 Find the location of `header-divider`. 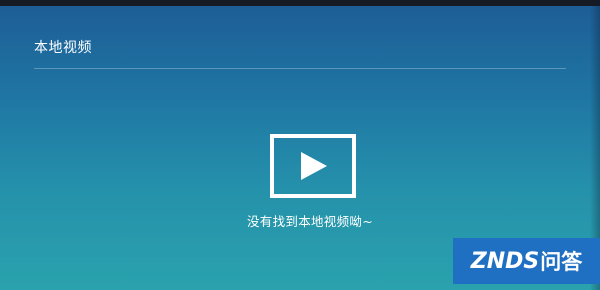

header-divider is located at coordinates (300, 68).